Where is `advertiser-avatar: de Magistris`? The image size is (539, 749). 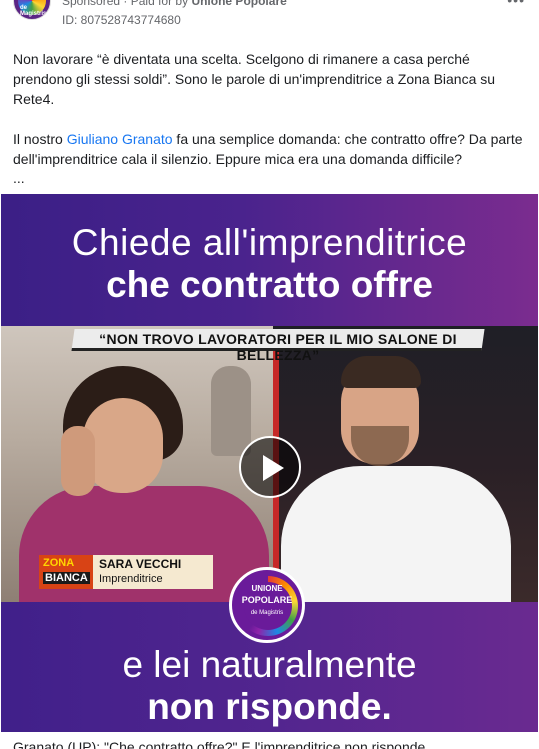
advertiser-avatar: de Magistris is located at coordinates (32, 10).